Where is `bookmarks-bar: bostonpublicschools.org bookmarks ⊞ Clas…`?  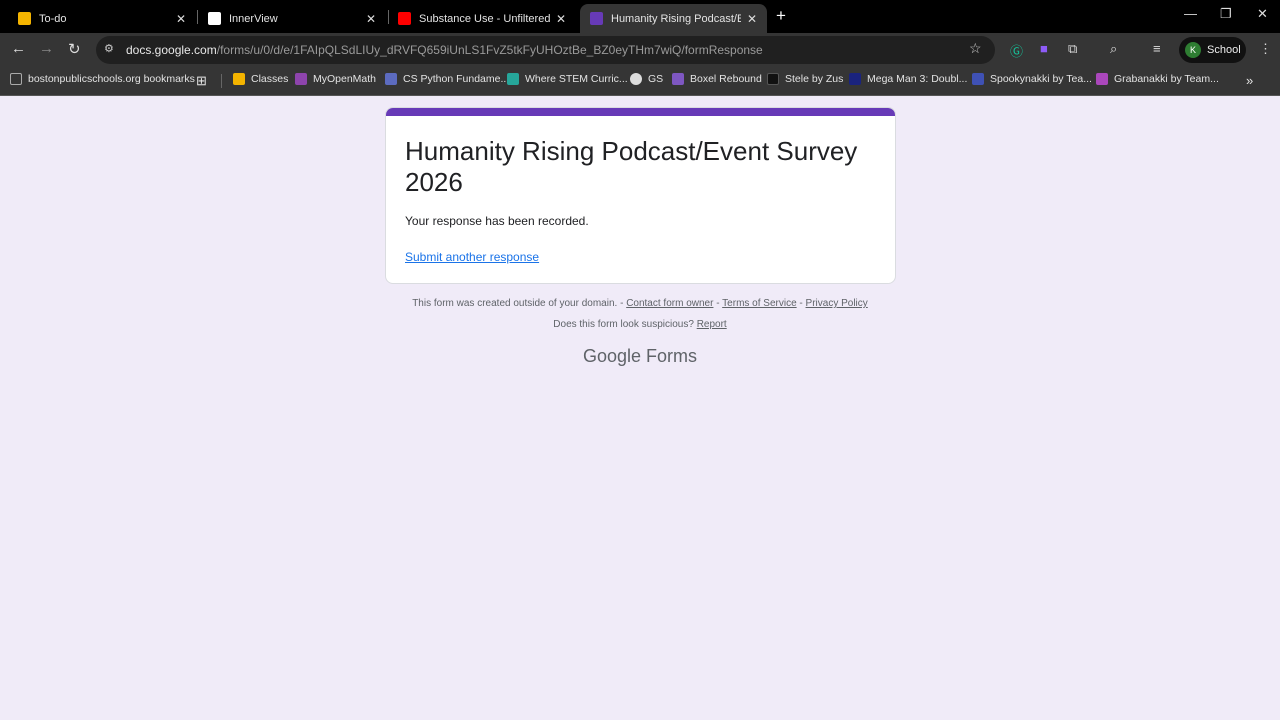
bookmarks-bar: bostonpublicschools.org bookmarks ⊞ Clas… is located at coordinates (640, 81).